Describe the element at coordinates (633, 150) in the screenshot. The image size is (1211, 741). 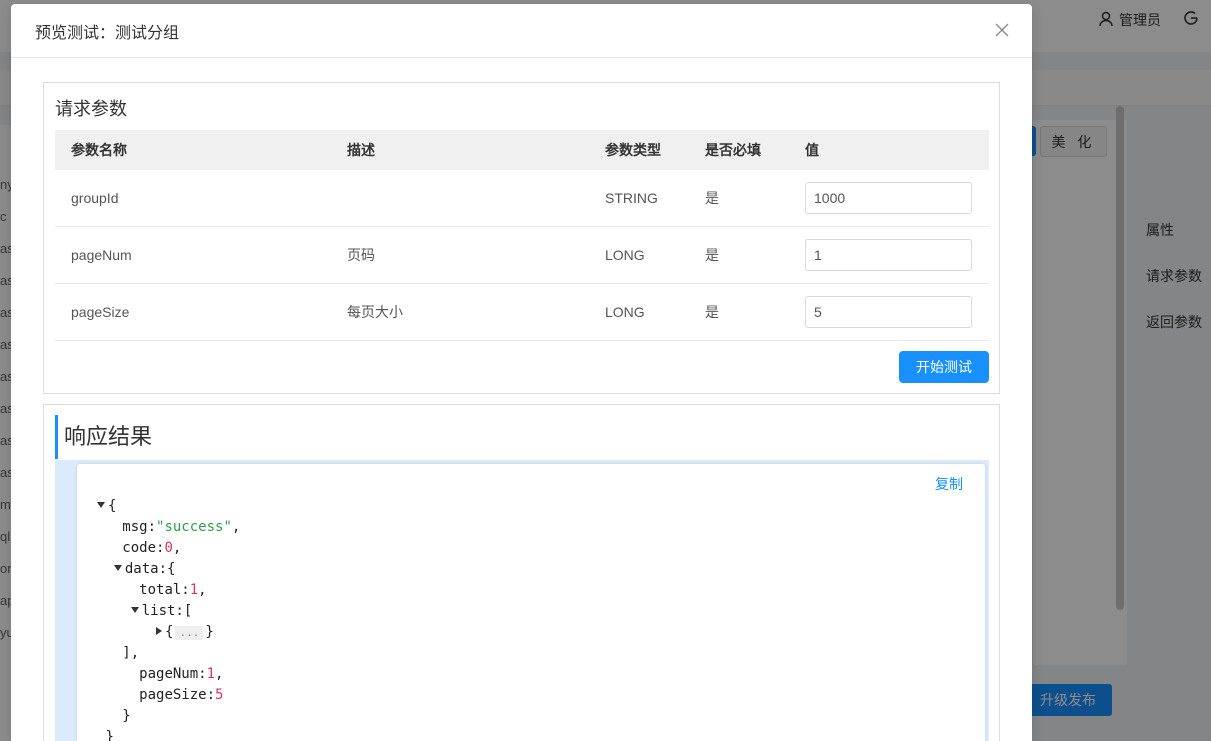
I see `column-header-type: 参数类型` at that location.